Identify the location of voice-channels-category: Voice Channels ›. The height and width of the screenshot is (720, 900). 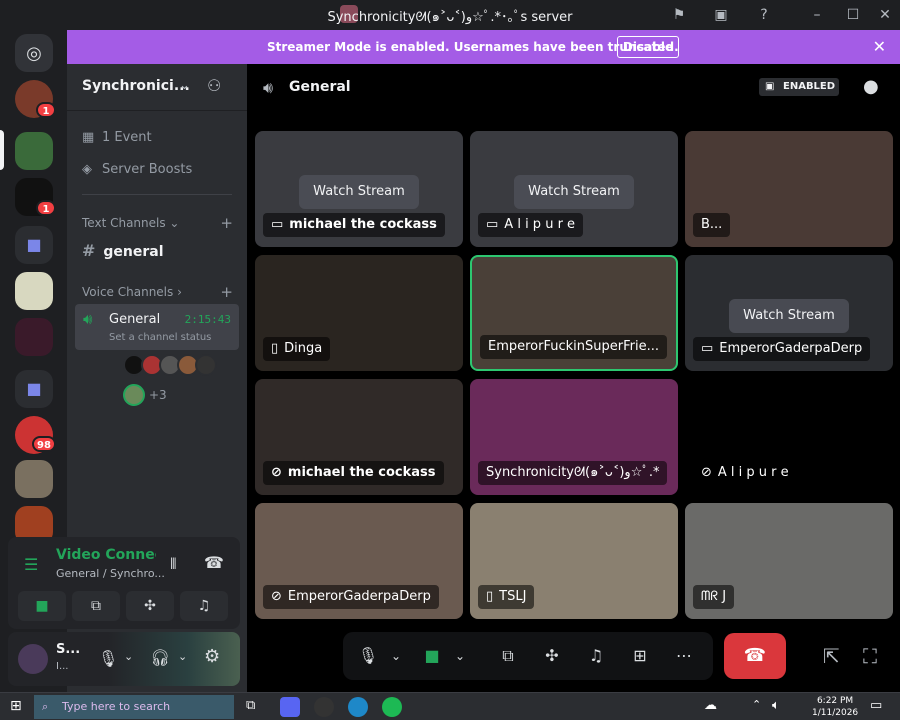
(132, 292).